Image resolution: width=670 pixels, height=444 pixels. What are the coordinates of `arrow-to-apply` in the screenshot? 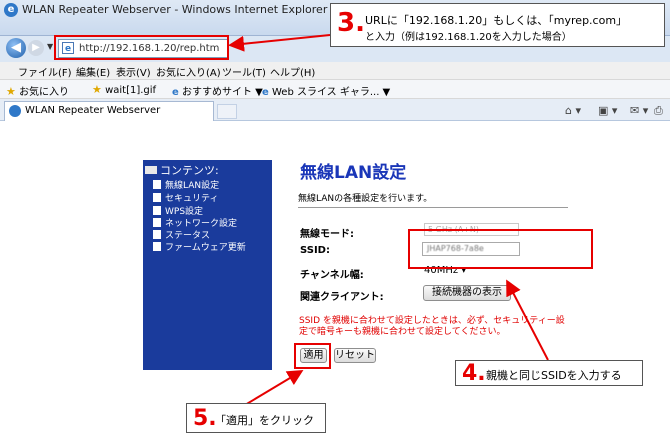 It's located at (274, 387).